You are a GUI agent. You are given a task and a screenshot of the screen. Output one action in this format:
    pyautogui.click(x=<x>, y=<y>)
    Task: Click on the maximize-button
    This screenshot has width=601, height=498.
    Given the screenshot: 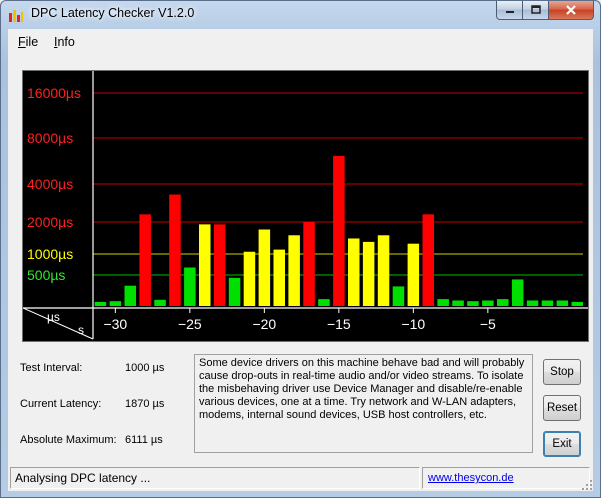 What is the action you would take?
    pyautogui.click(x=536, y=10)
    